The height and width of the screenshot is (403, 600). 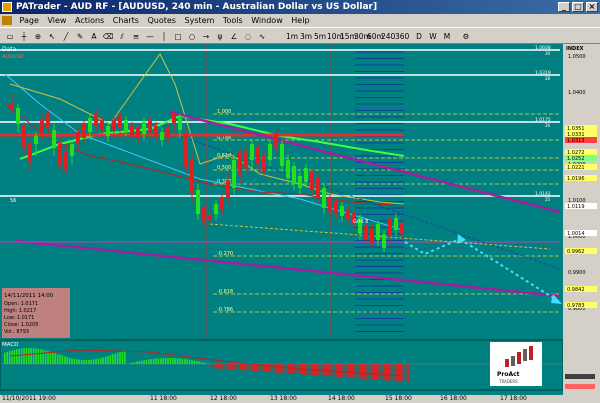 What do you see at coordinates (335, 36) in the screenshot?
I see `tf-10m: 10m` at bounding box center [335, 36].